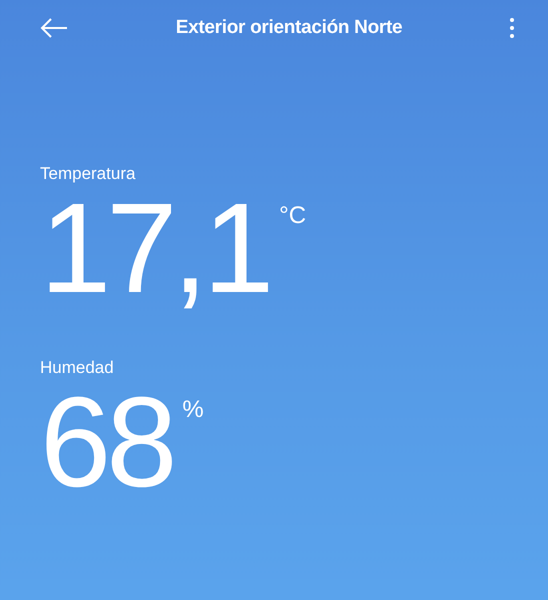  Describe the element at coordinates (77, 368) in the screenshot. I see `reading-label: Humedad` at that location.